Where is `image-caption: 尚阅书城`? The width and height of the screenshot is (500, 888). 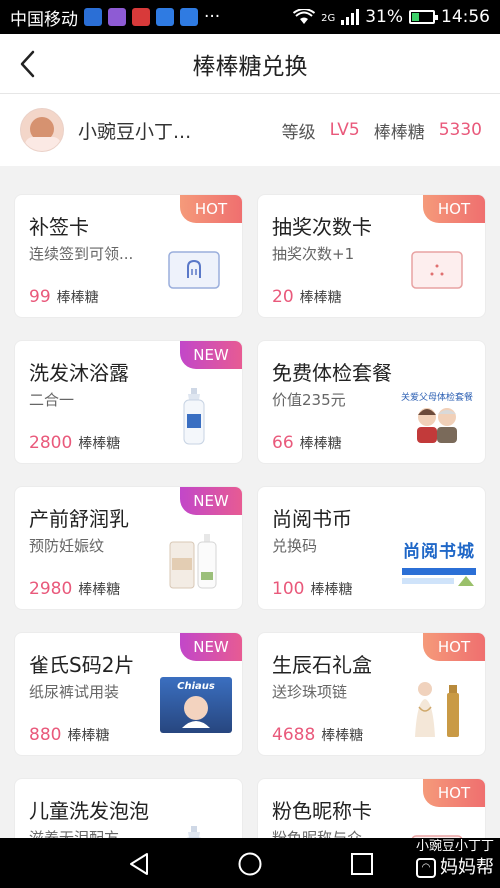 image-caption: 尚阅书城 is located at coordinates (439, 551).